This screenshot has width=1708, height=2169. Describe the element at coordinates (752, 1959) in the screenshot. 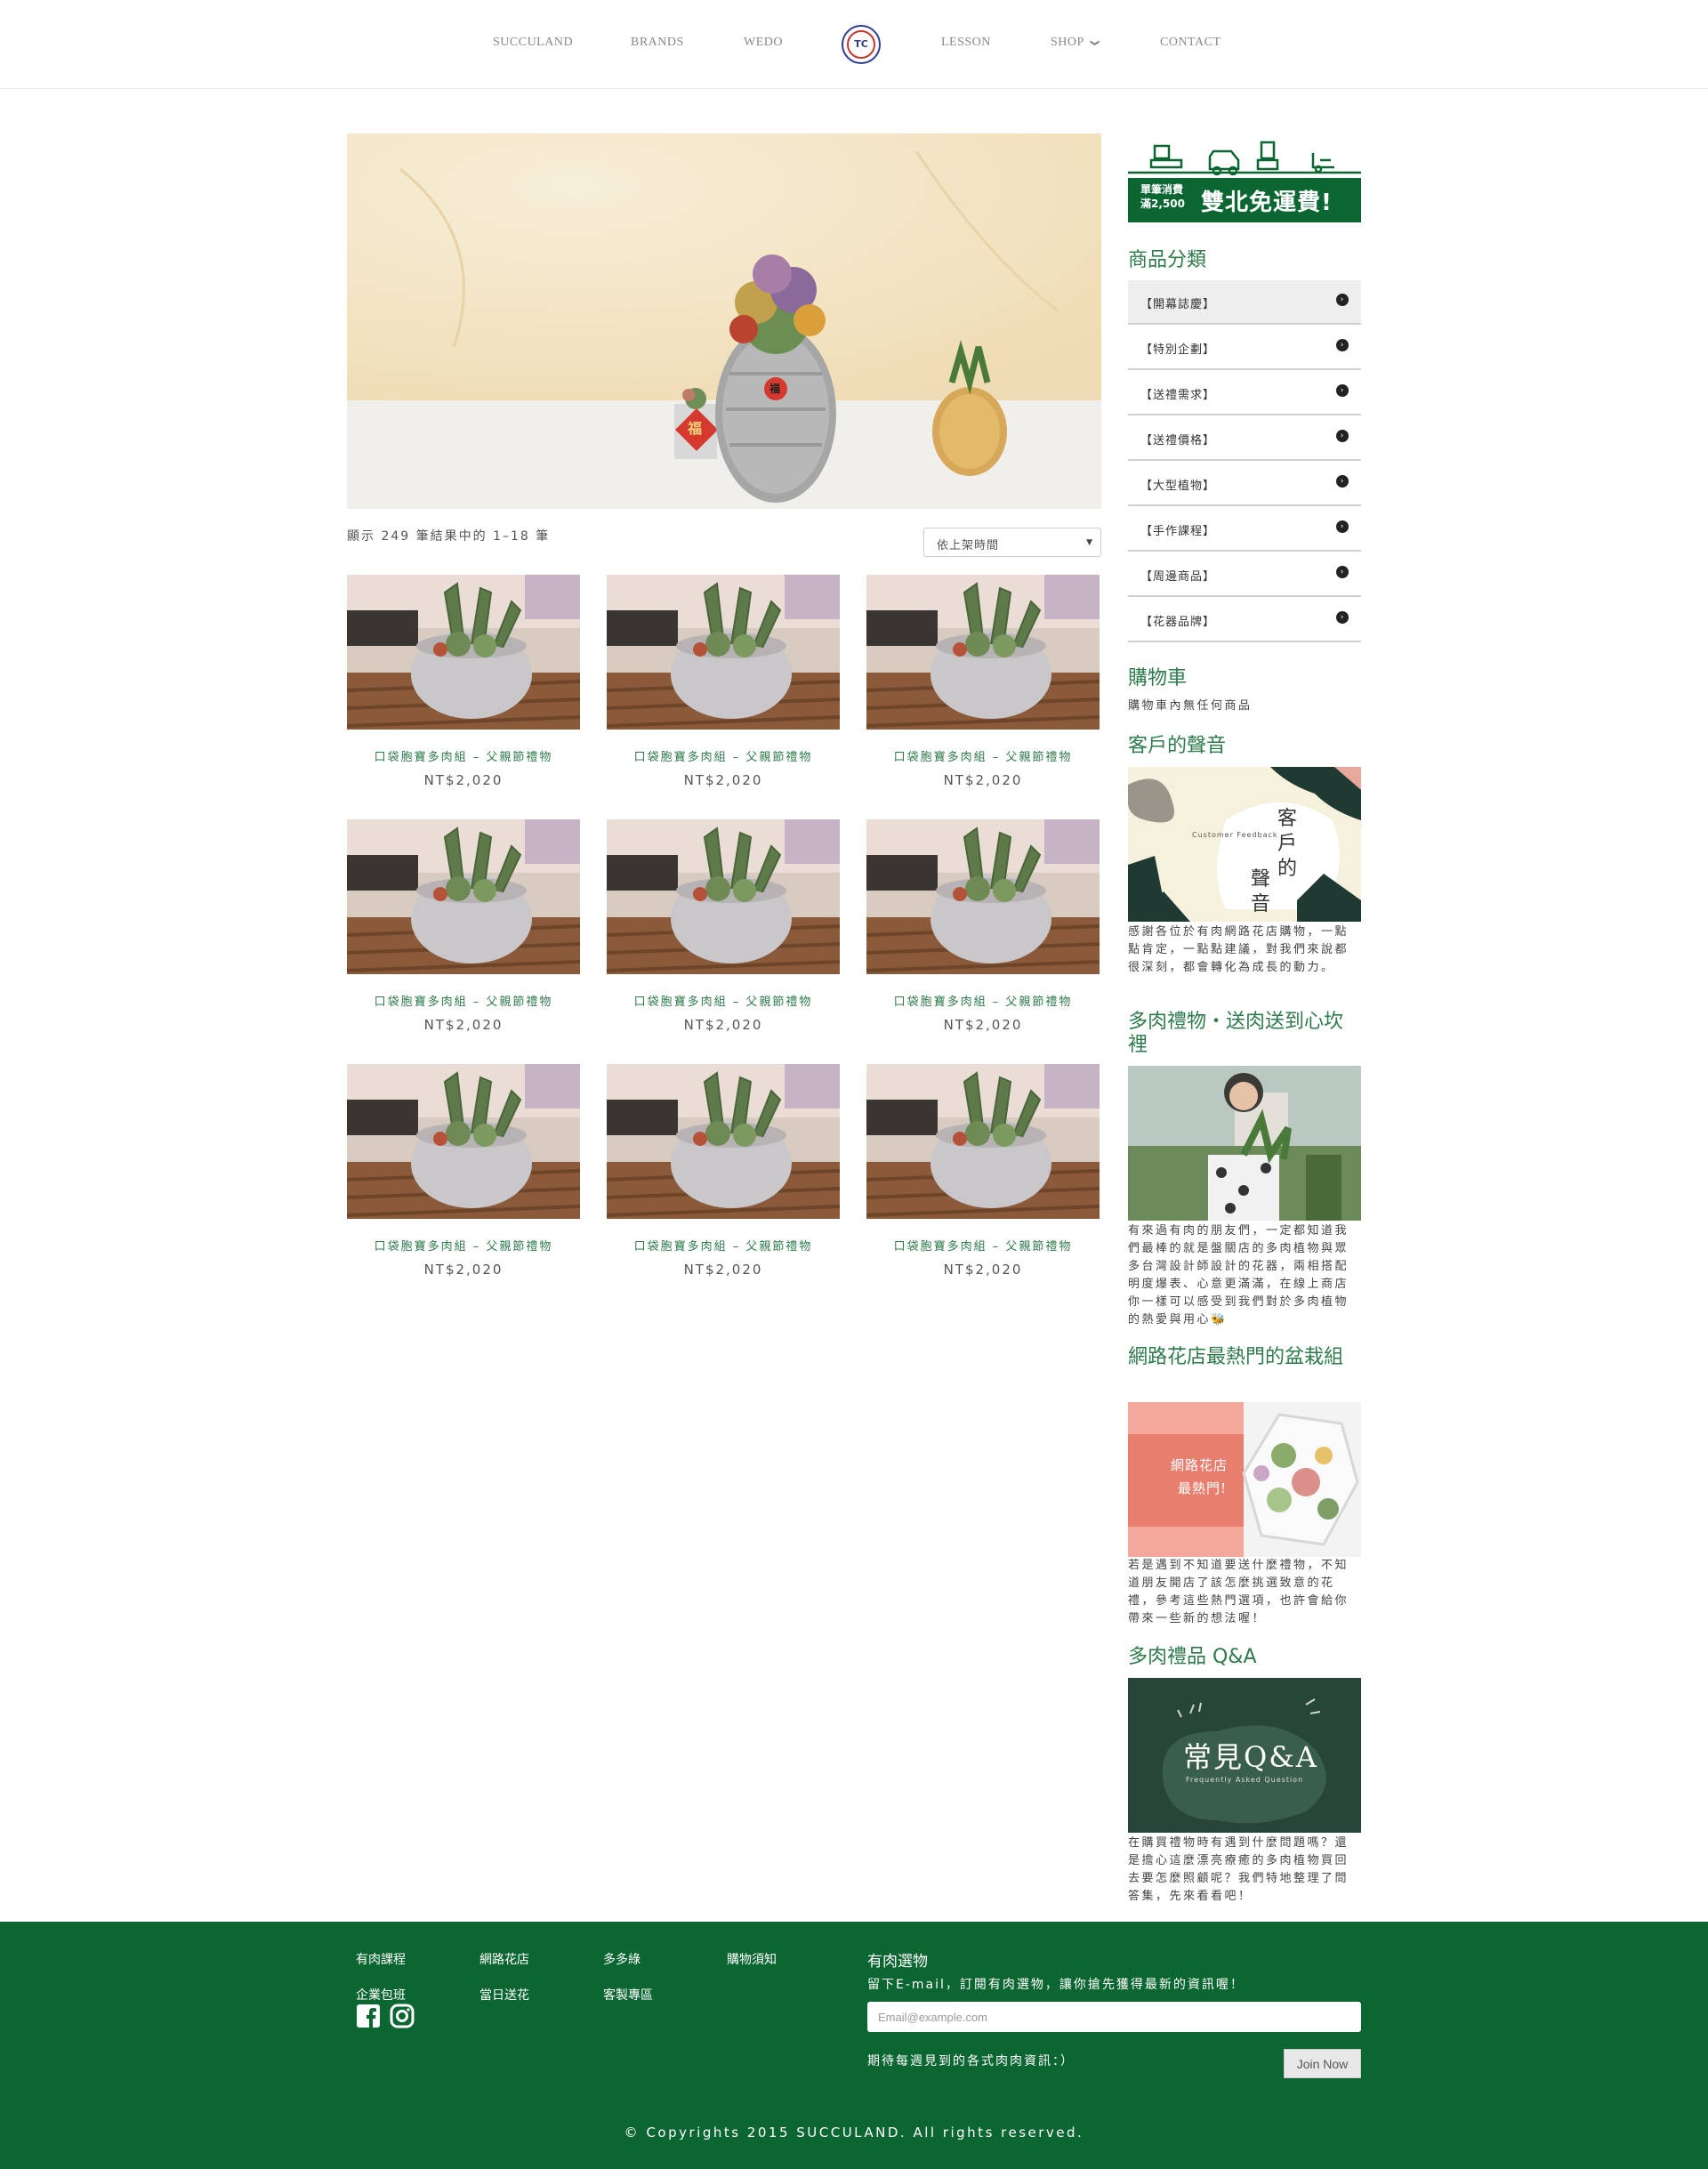

I see `footer-link-notice: 購物須知` at that location.